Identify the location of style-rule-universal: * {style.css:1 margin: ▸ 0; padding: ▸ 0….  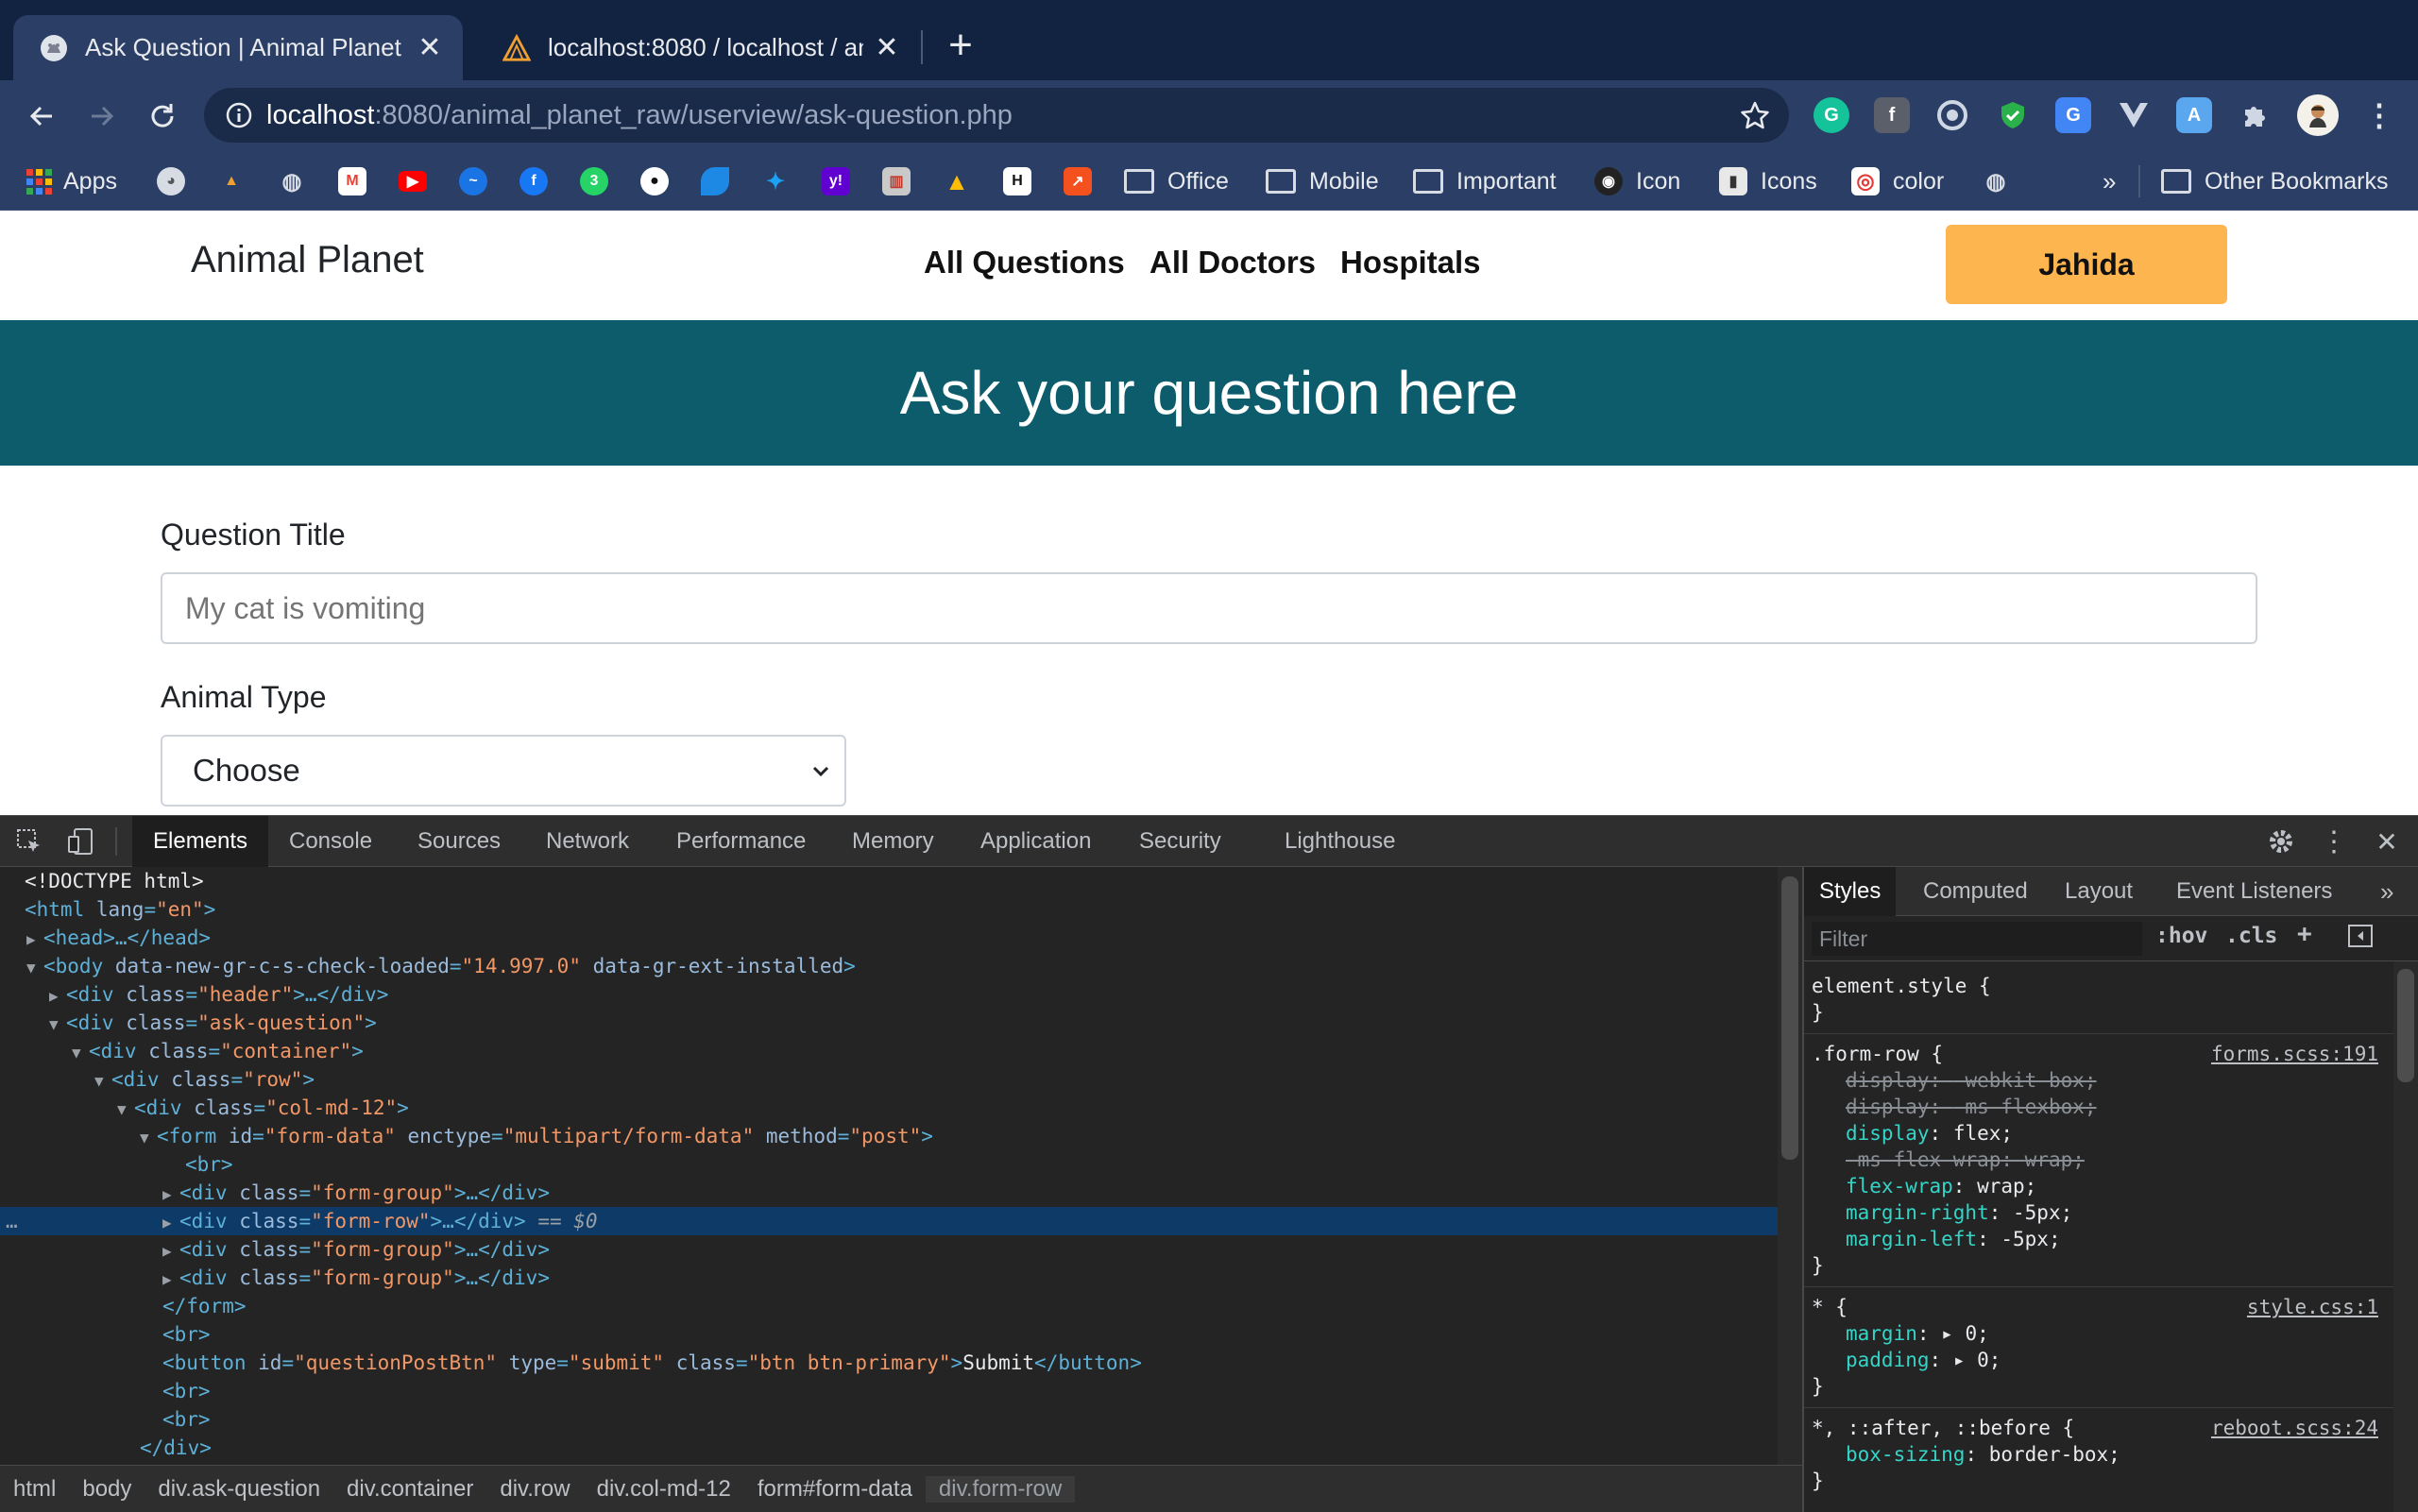
(2099, 1349).